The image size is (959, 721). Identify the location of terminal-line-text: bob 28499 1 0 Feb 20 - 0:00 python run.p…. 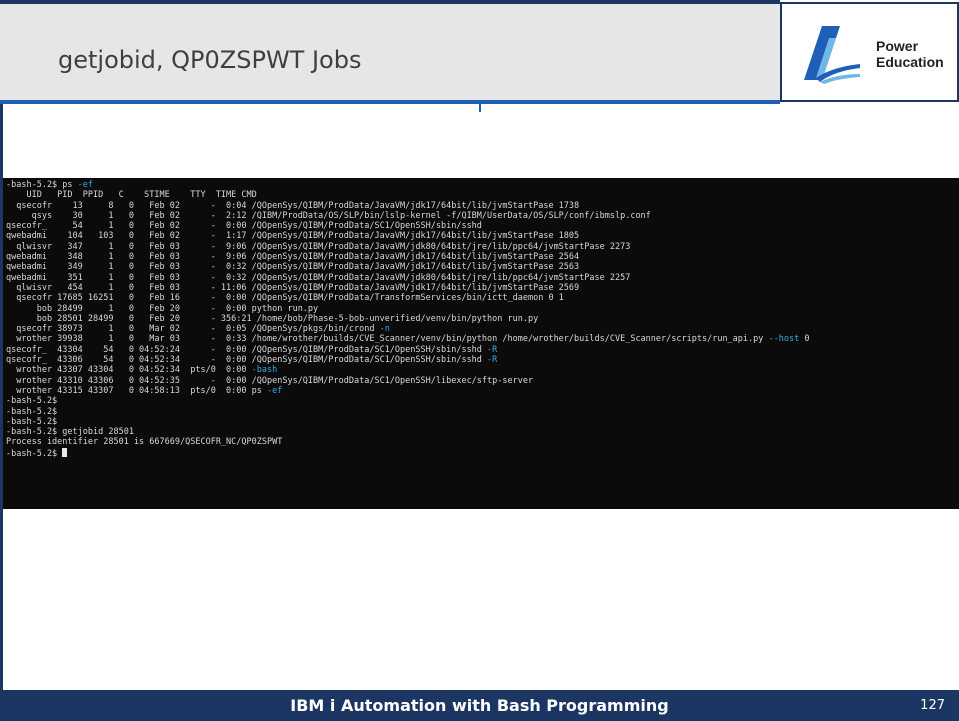
(162, 308).